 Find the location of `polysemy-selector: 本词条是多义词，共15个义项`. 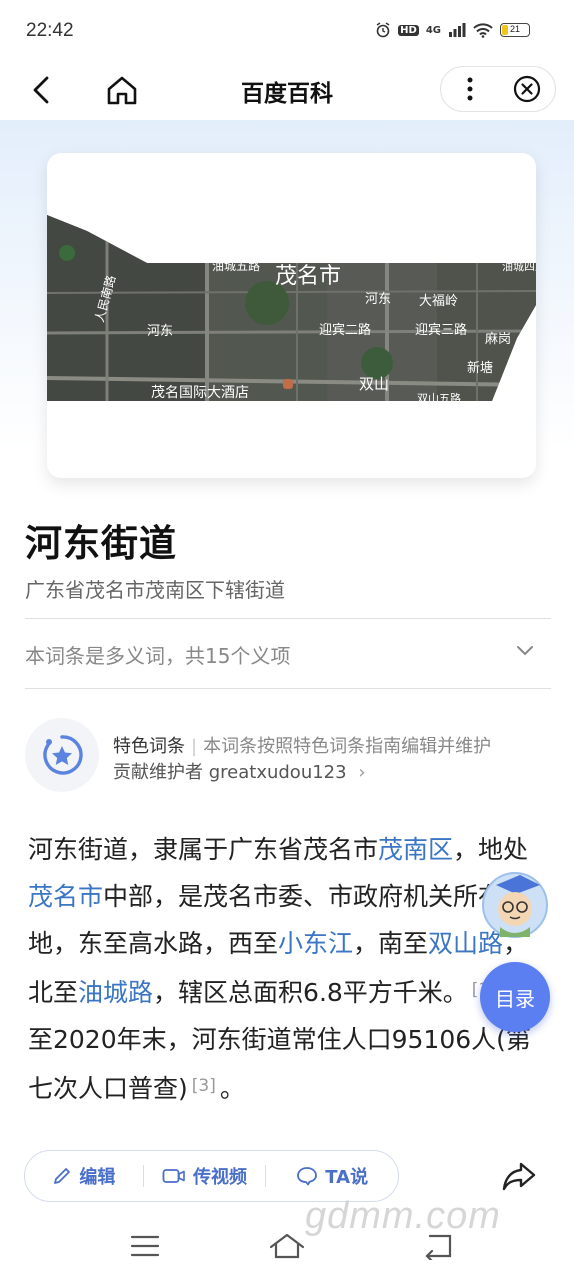

polysemy-selector: 本词条是多义词，共15个义项 is located at coordinates (280, 655).